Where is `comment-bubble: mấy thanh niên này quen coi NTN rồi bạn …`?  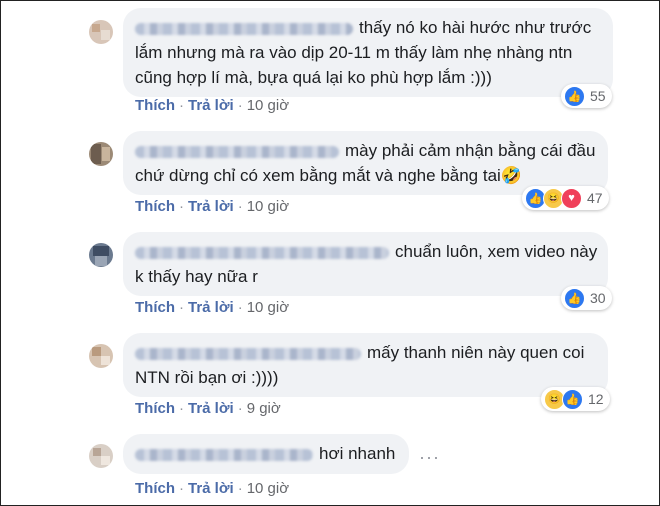
comment-bubble: mấy thanh niên này quen coi NTN rồi bạn … is located at coordinates (365, 365).